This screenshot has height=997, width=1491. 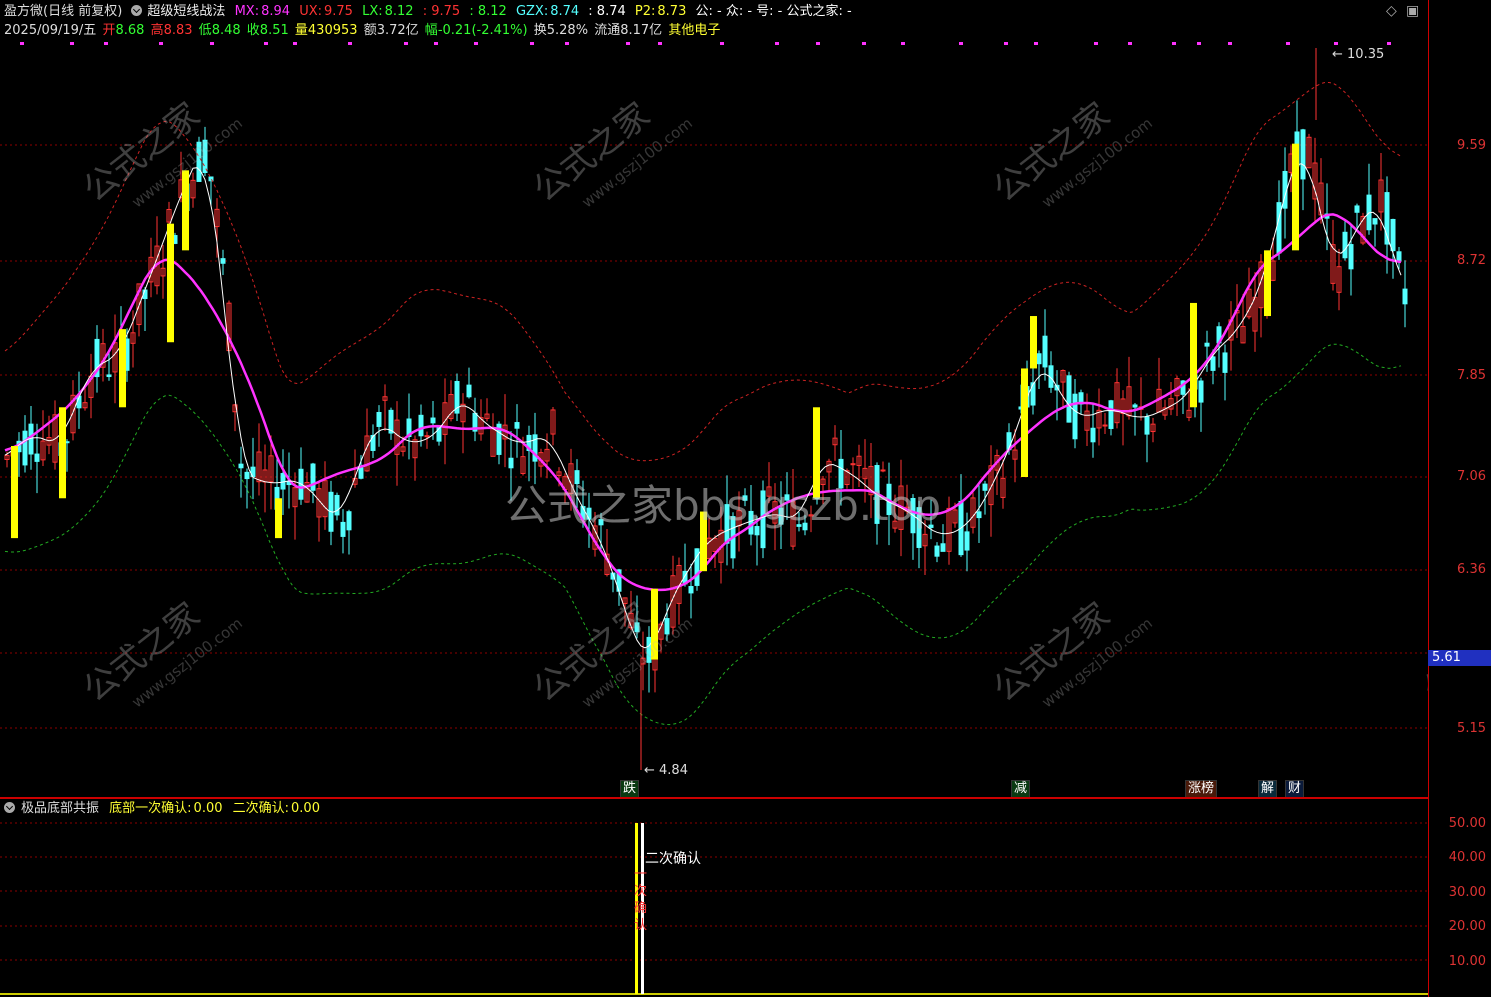 What do you see at coordinates (1268, 789) in the screenshot?
I see `event-badge-unlock: 解` at bounding box center [1268, 789].